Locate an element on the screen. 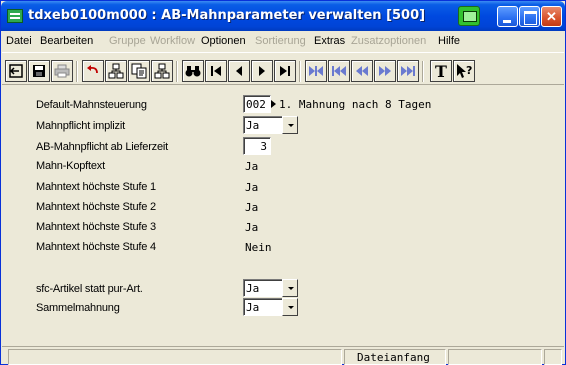  previous-record-button is located at coordinates (239, 71).